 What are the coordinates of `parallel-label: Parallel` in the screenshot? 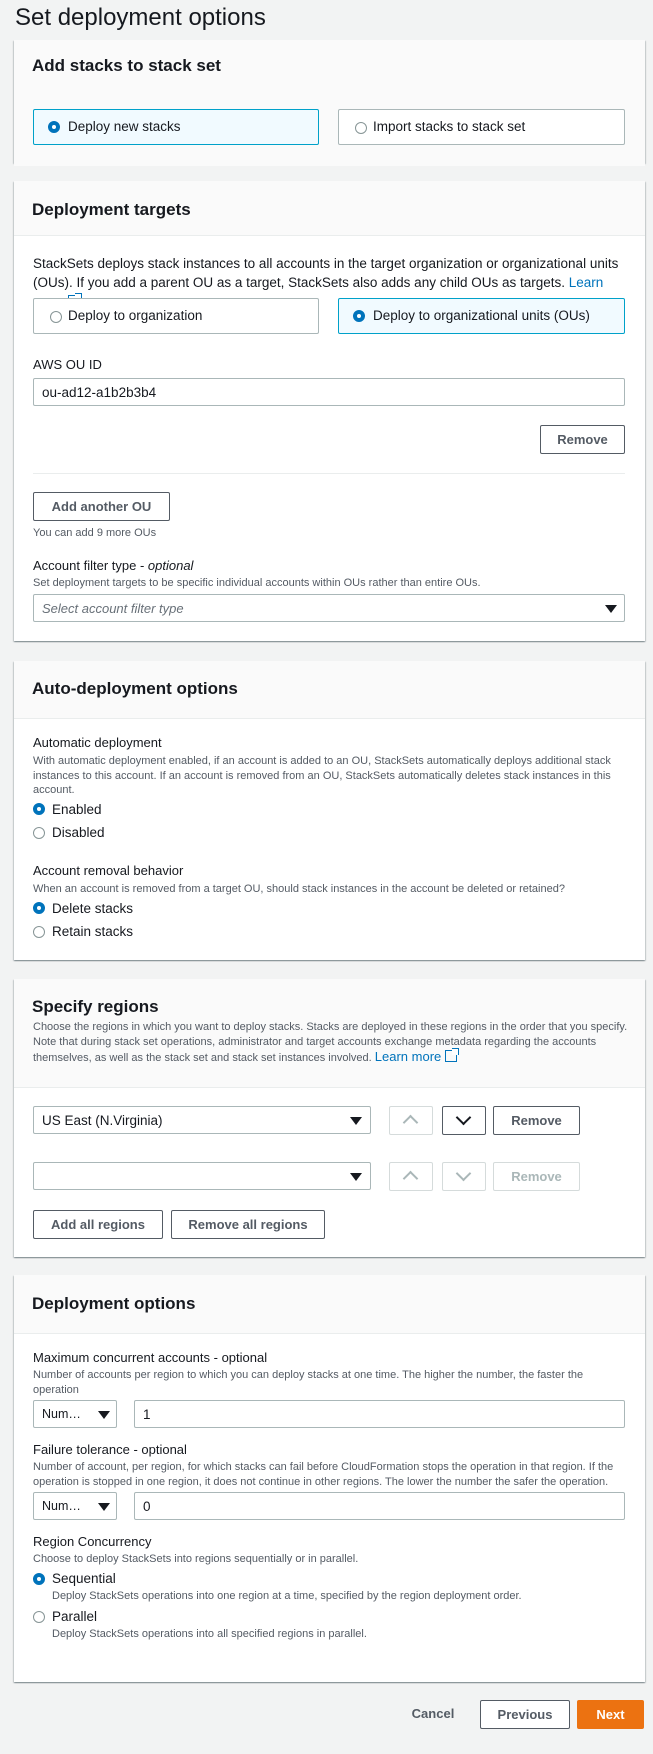 It's located at (75, 1616).